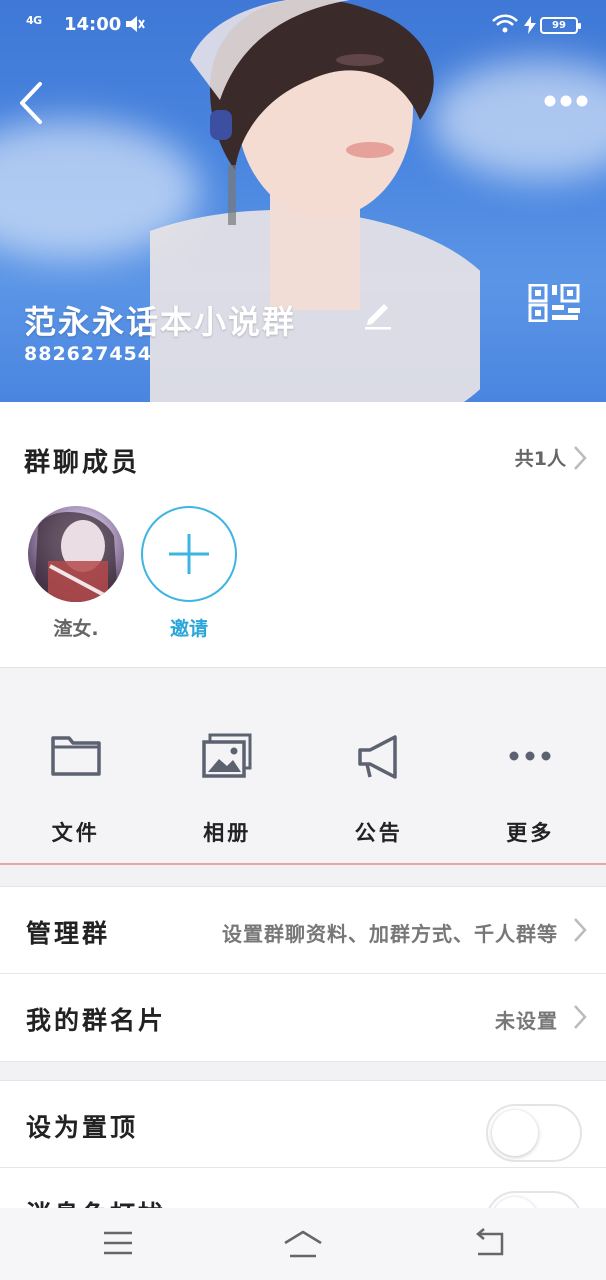  I want to click on back-icon, so click(489, 1243).